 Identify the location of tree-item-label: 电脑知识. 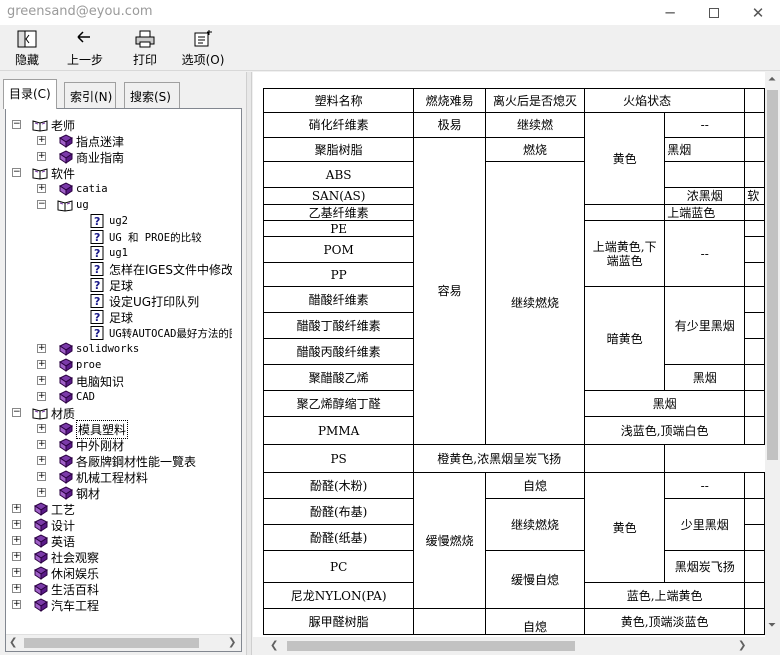
(100, 381).